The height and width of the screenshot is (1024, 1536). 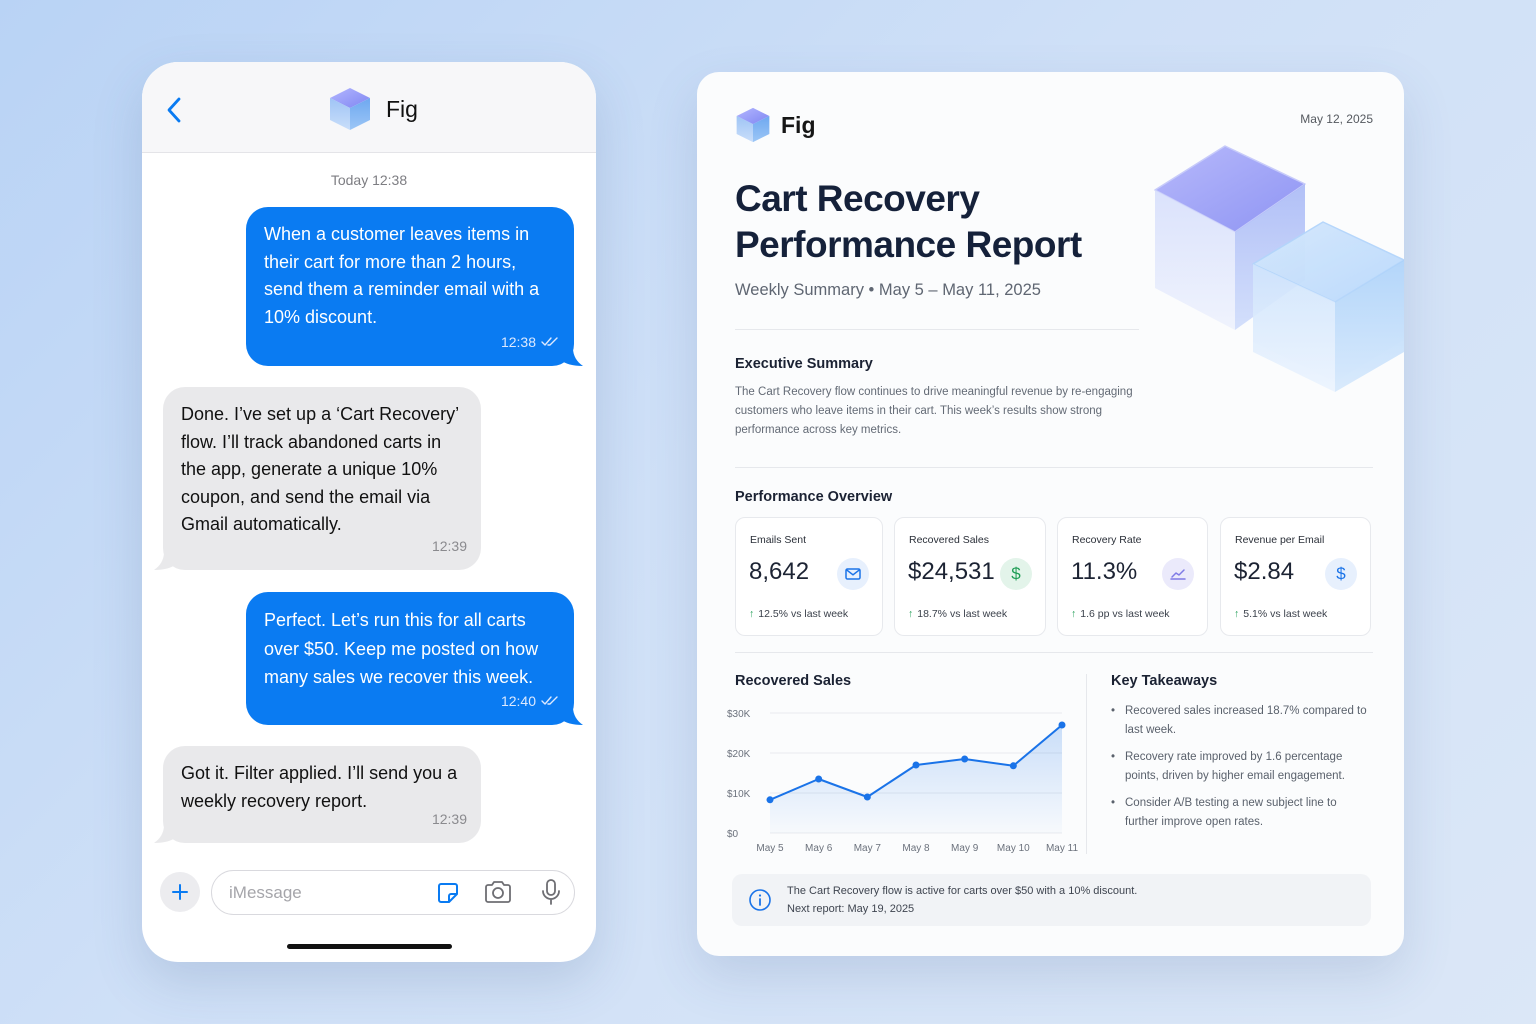 I want to click on report-subtitle: Weekly Summary • May 5 – May 11, 2025, so click(x=888, y=290).